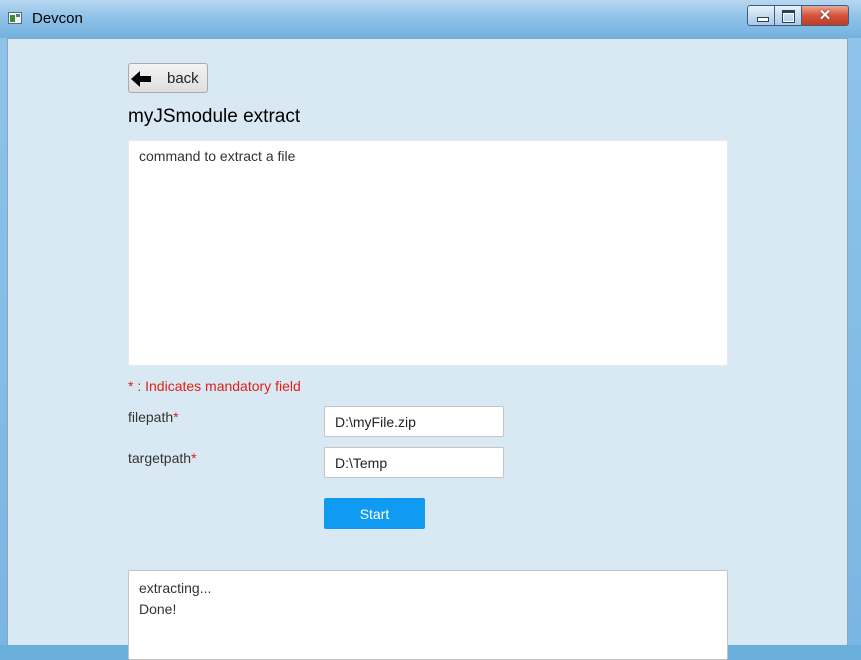 This screenshot has width=861, height=660. Describe the element at coordinates (763, 19) in the screenshot. I see `minimize-icon` at that location.